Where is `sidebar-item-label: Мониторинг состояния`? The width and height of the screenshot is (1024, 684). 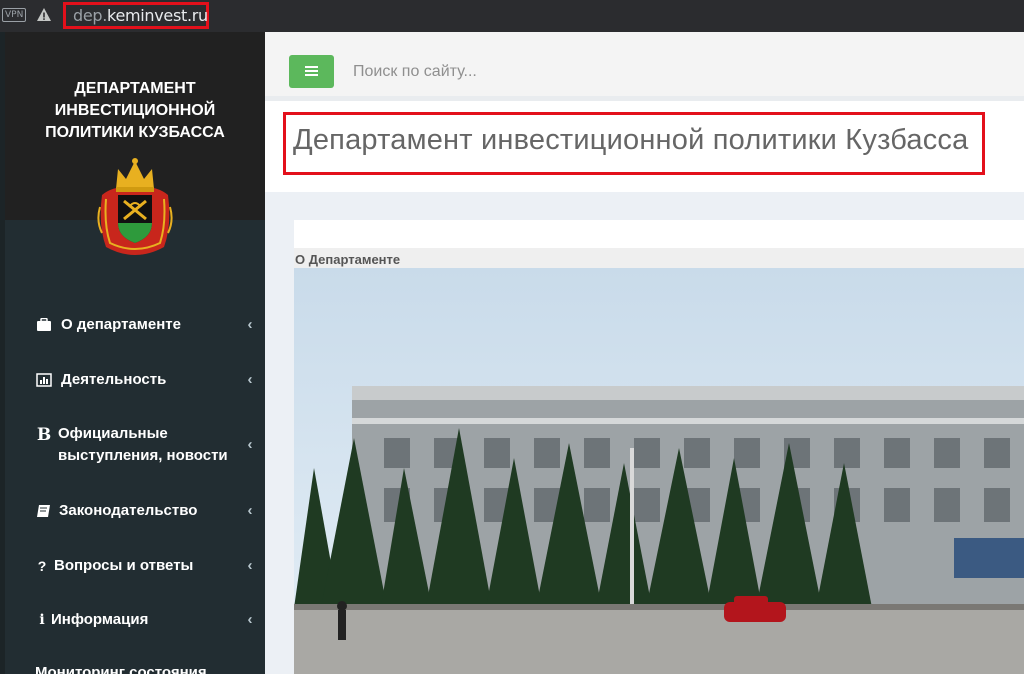 sidebar-item-label: Мониторинг состояния is located at coordinates (121, 672).